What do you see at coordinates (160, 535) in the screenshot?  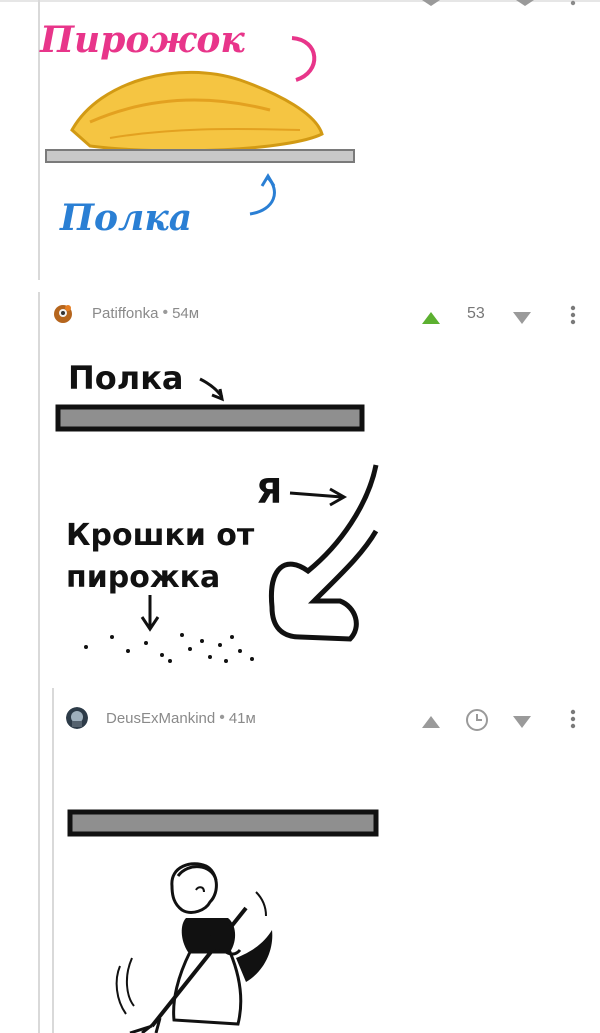 I see `crumbs-label-line1: Крошки от` at bounding box center [160, 535].